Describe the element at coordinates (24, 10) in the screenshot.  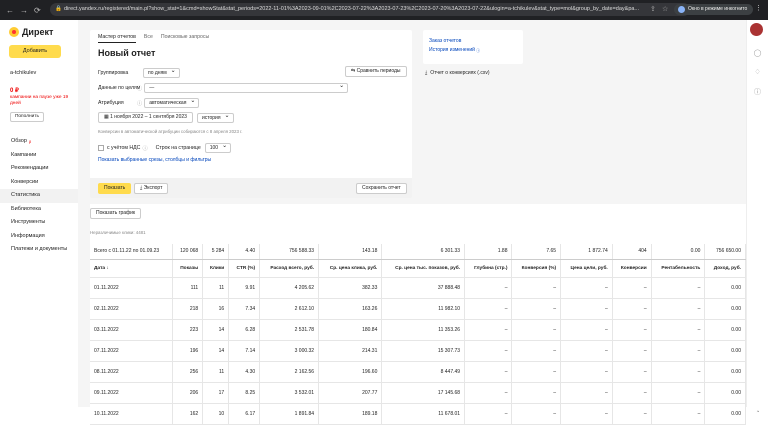
I see `forward-icon: →` at that location.